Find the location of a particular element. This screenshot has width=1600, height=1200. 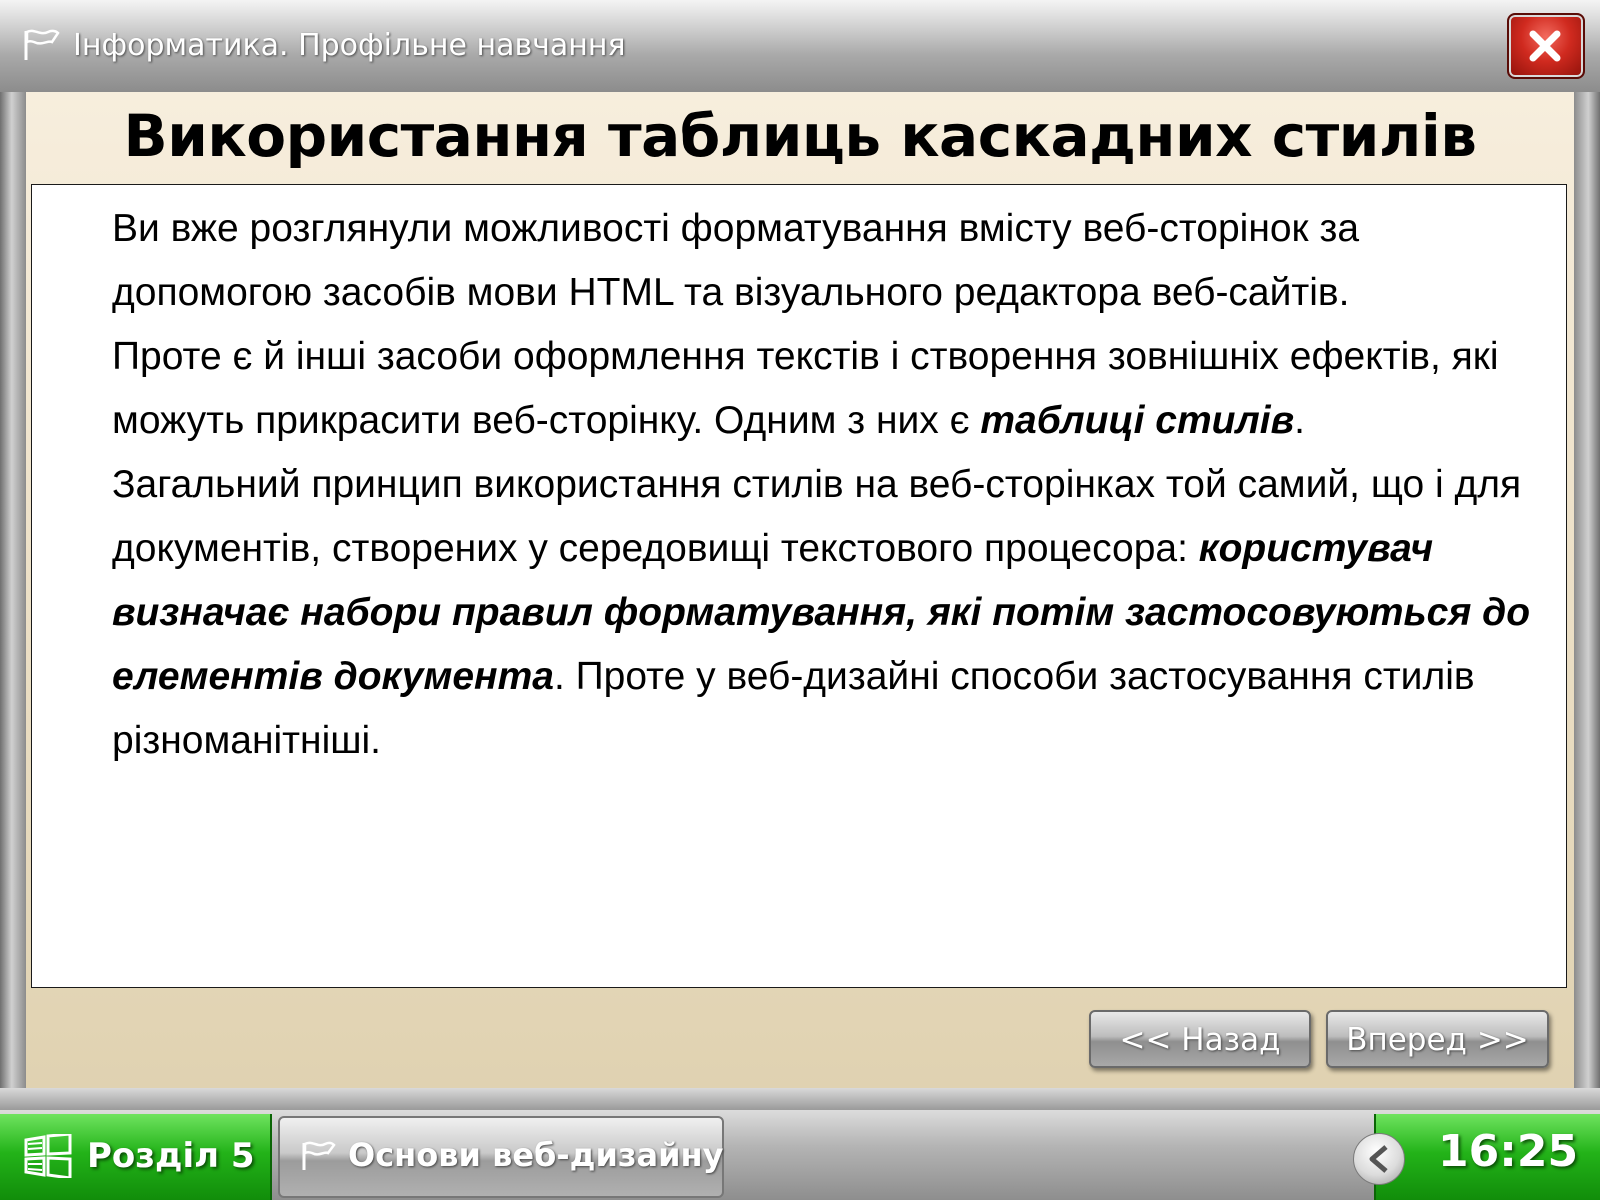

taskbar-item-web-design: Основи веб-дизайну is located at coordinates (501, 1157).